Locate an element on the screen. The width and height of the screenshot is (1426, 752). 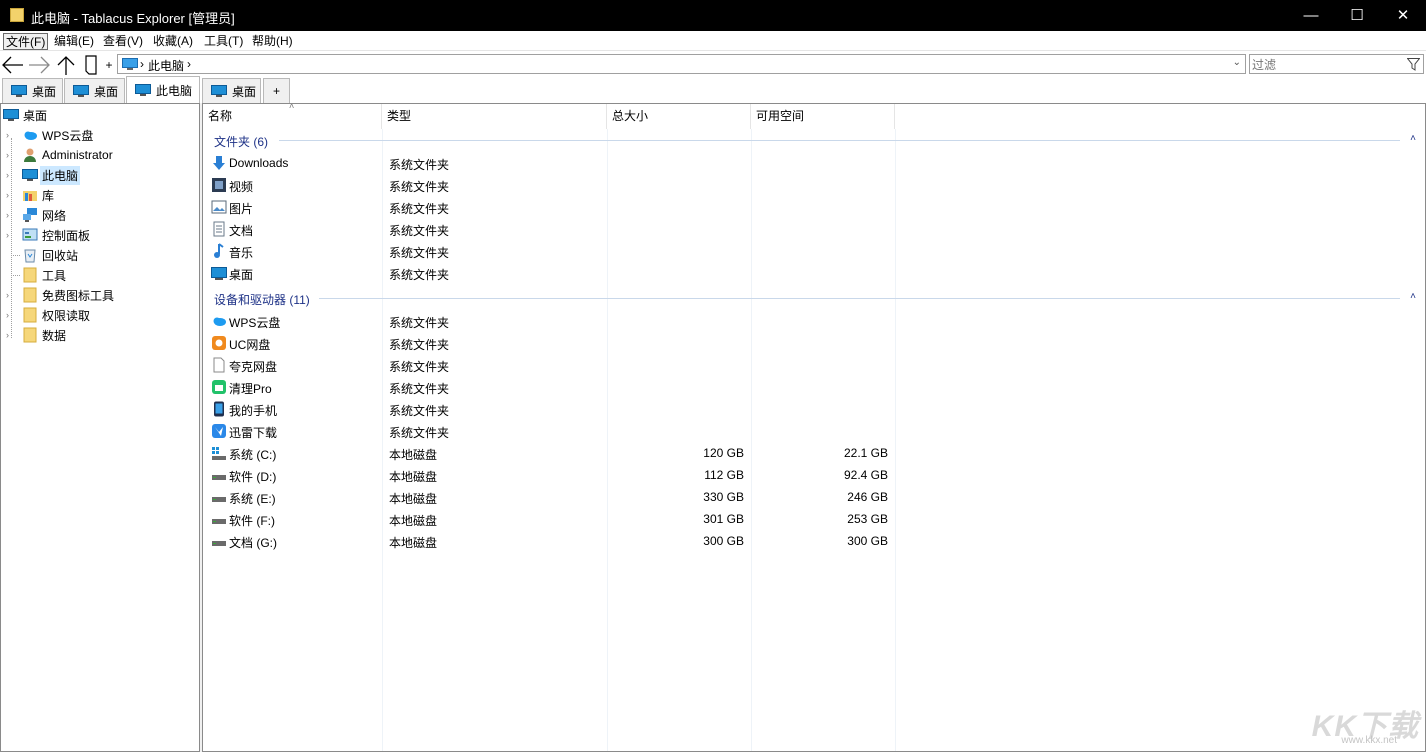
drive-icon is located at coordinates (219, 477).